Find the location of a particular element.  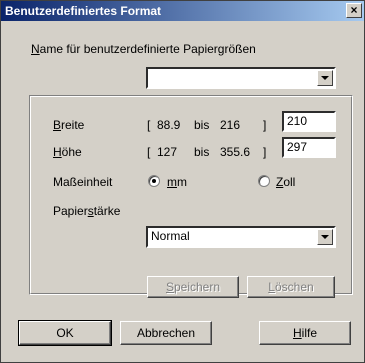

width-range-min: 88.9 is located at coordinates (169, 125).